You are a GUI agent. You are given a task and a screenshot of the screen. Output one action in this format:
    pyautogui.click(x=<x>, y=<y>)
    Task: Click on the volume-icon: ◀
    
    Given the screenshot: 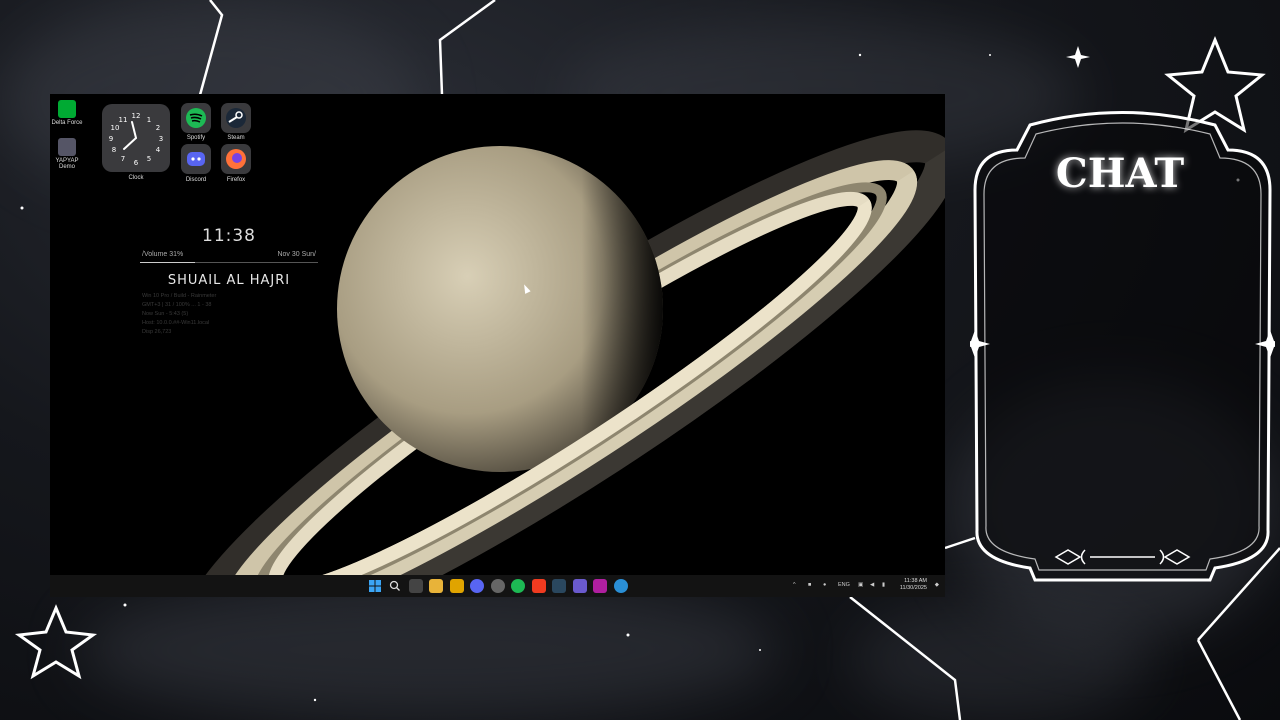 What is the action you would take?
    pyautogui.click(x=872, y=585)
    